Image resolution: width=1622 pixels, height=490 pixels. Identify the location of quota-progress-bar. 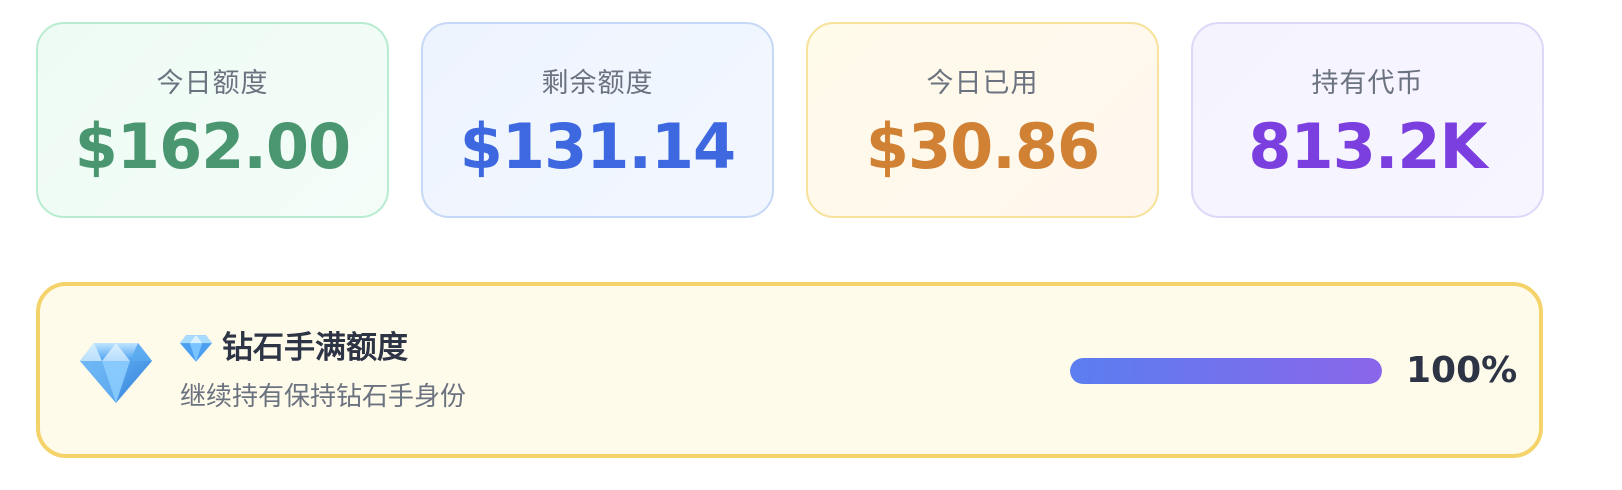
(1226, 371).